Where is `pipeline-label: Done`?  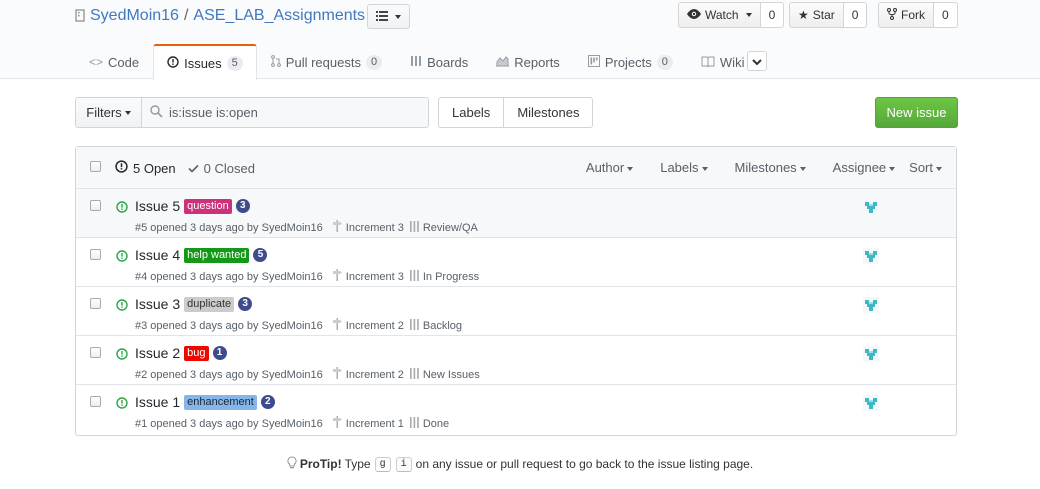 pipeline-label: Done is located at coordinates (436, 423).